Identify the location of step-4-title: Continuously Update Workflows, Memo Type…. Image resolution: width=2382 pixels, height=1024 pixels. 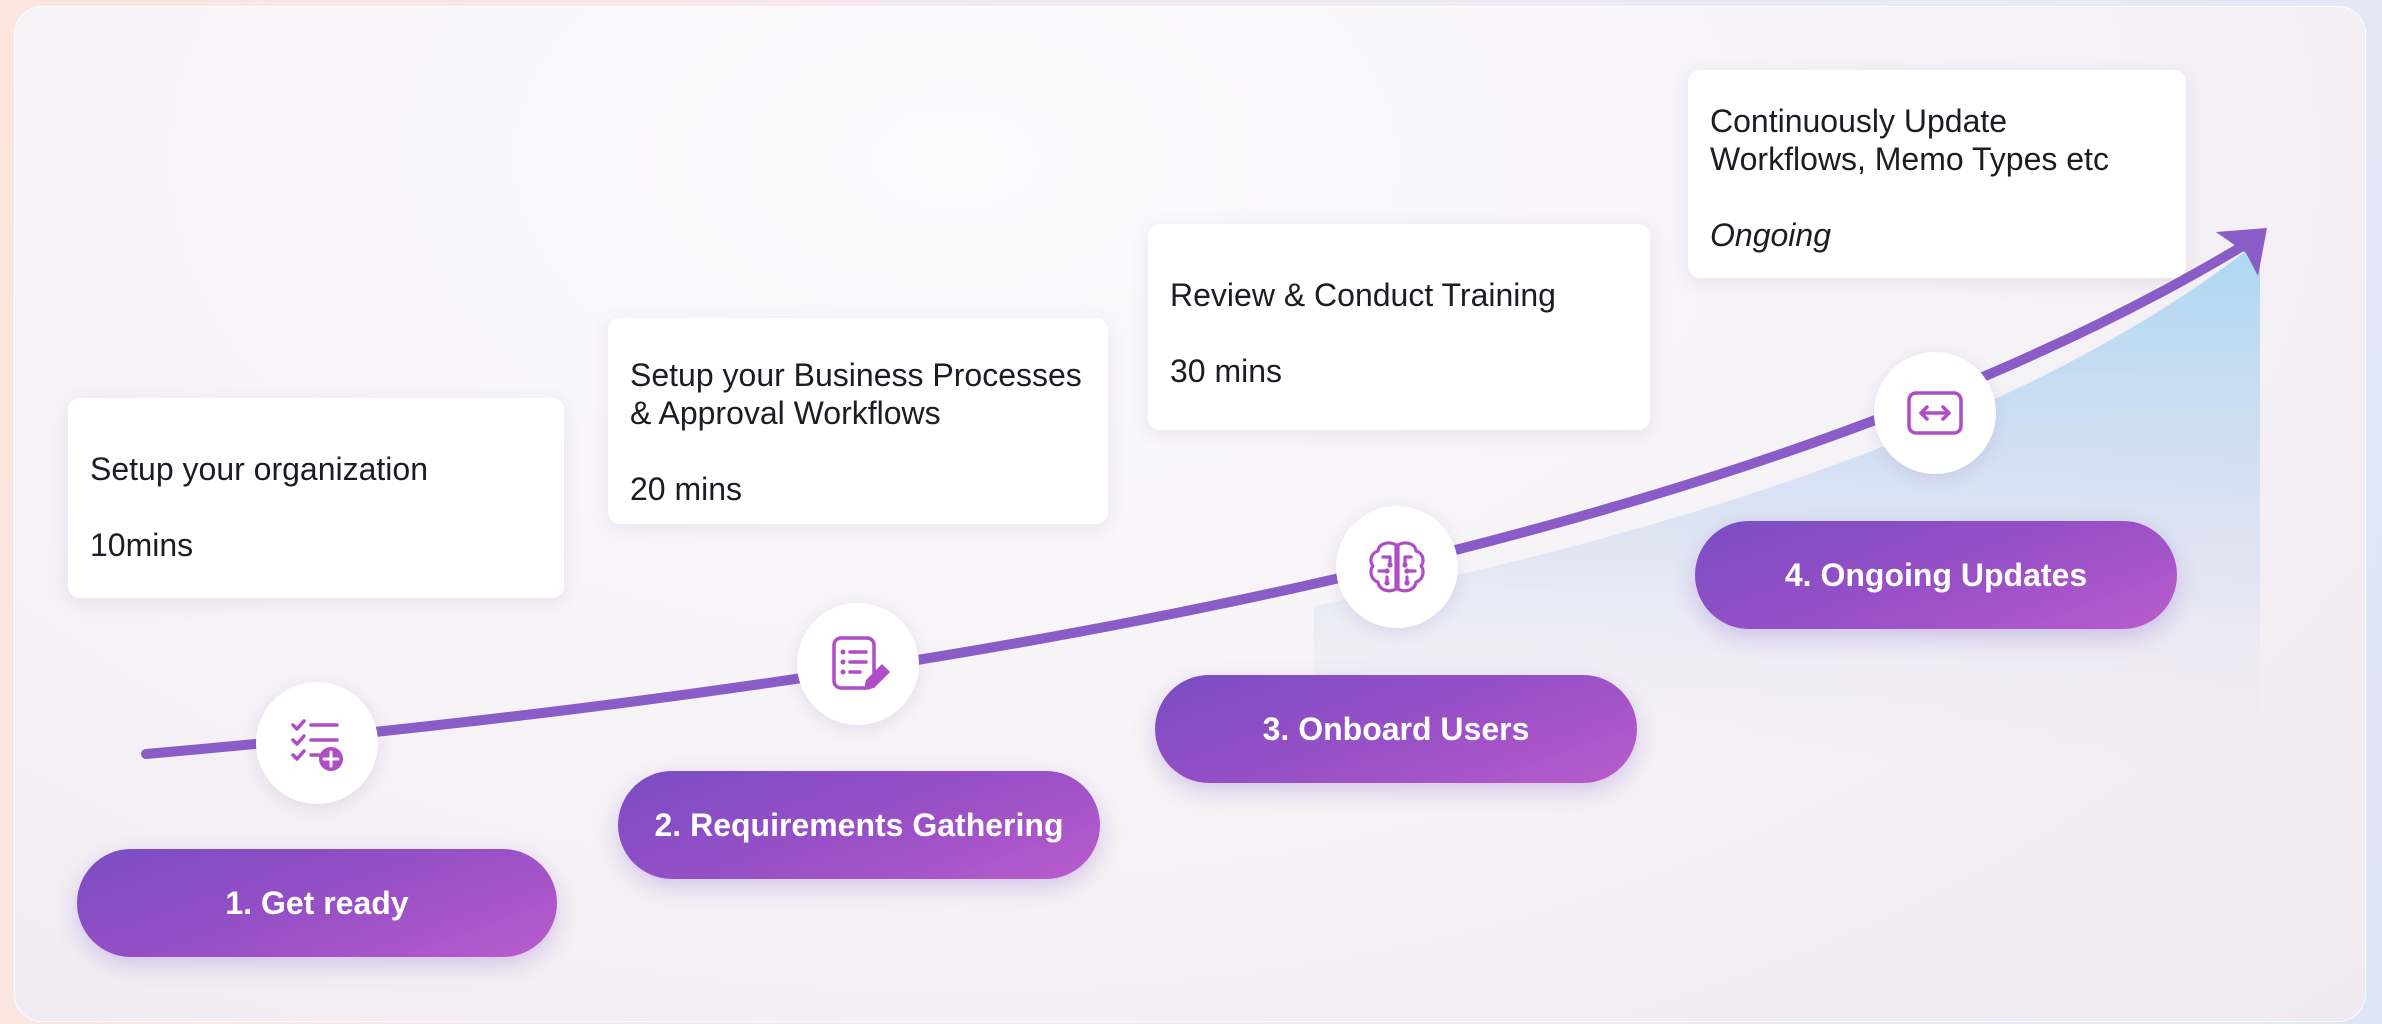
(1909, 140).